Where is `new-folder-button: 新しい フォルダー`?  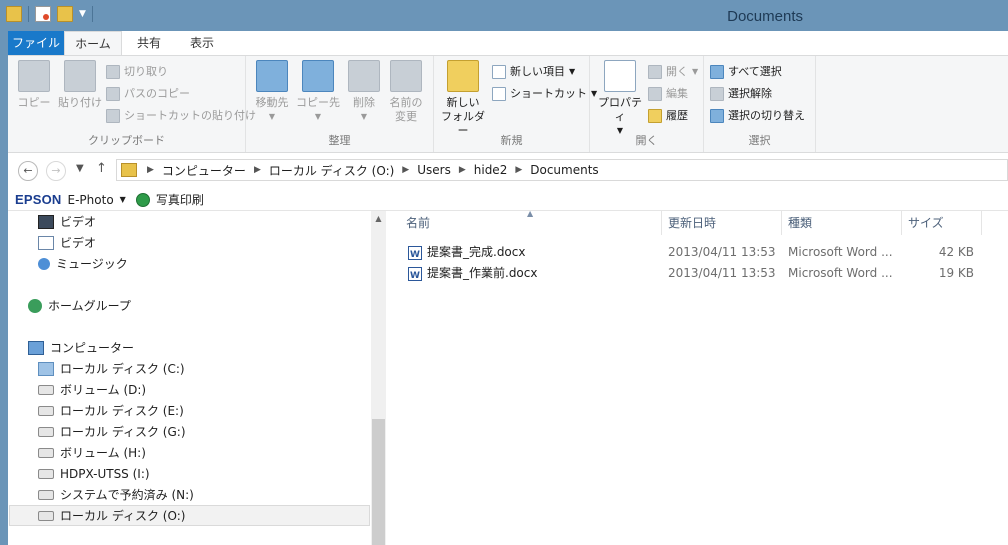 new-folder-button: 新しい フォルダー is located at coordinates (463, 99).